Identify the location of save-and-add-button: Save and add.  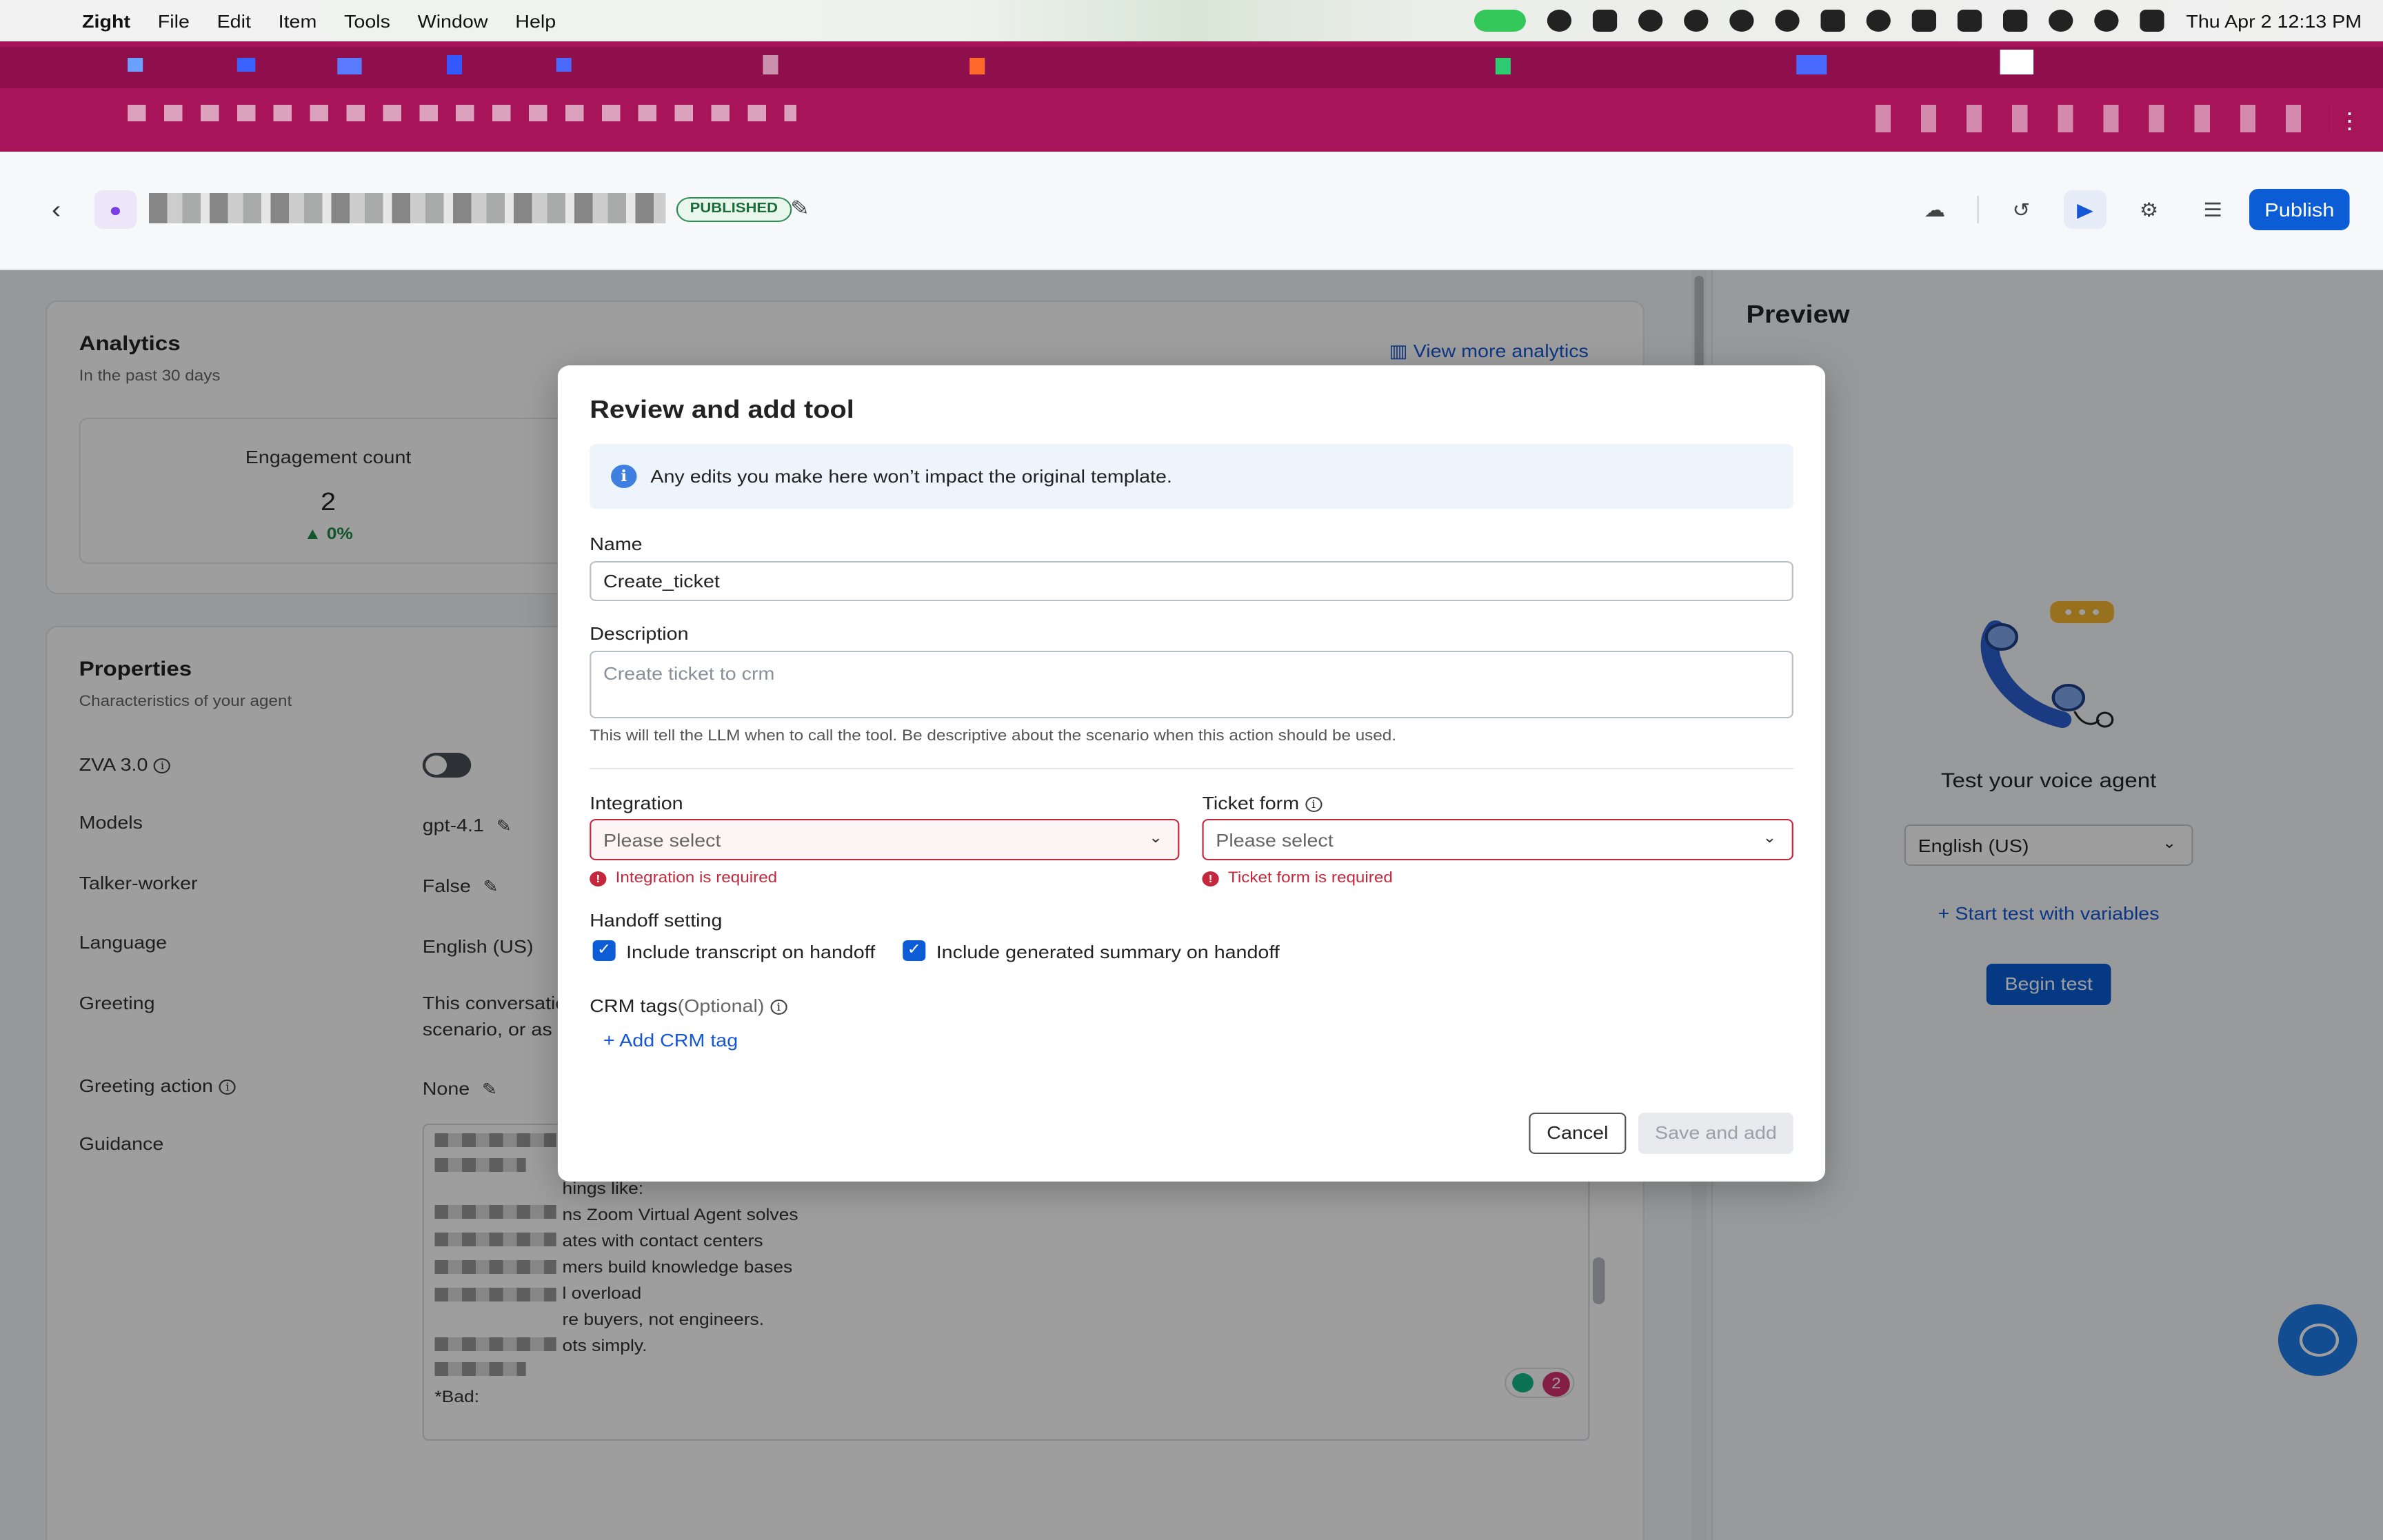
(1715, 1134).